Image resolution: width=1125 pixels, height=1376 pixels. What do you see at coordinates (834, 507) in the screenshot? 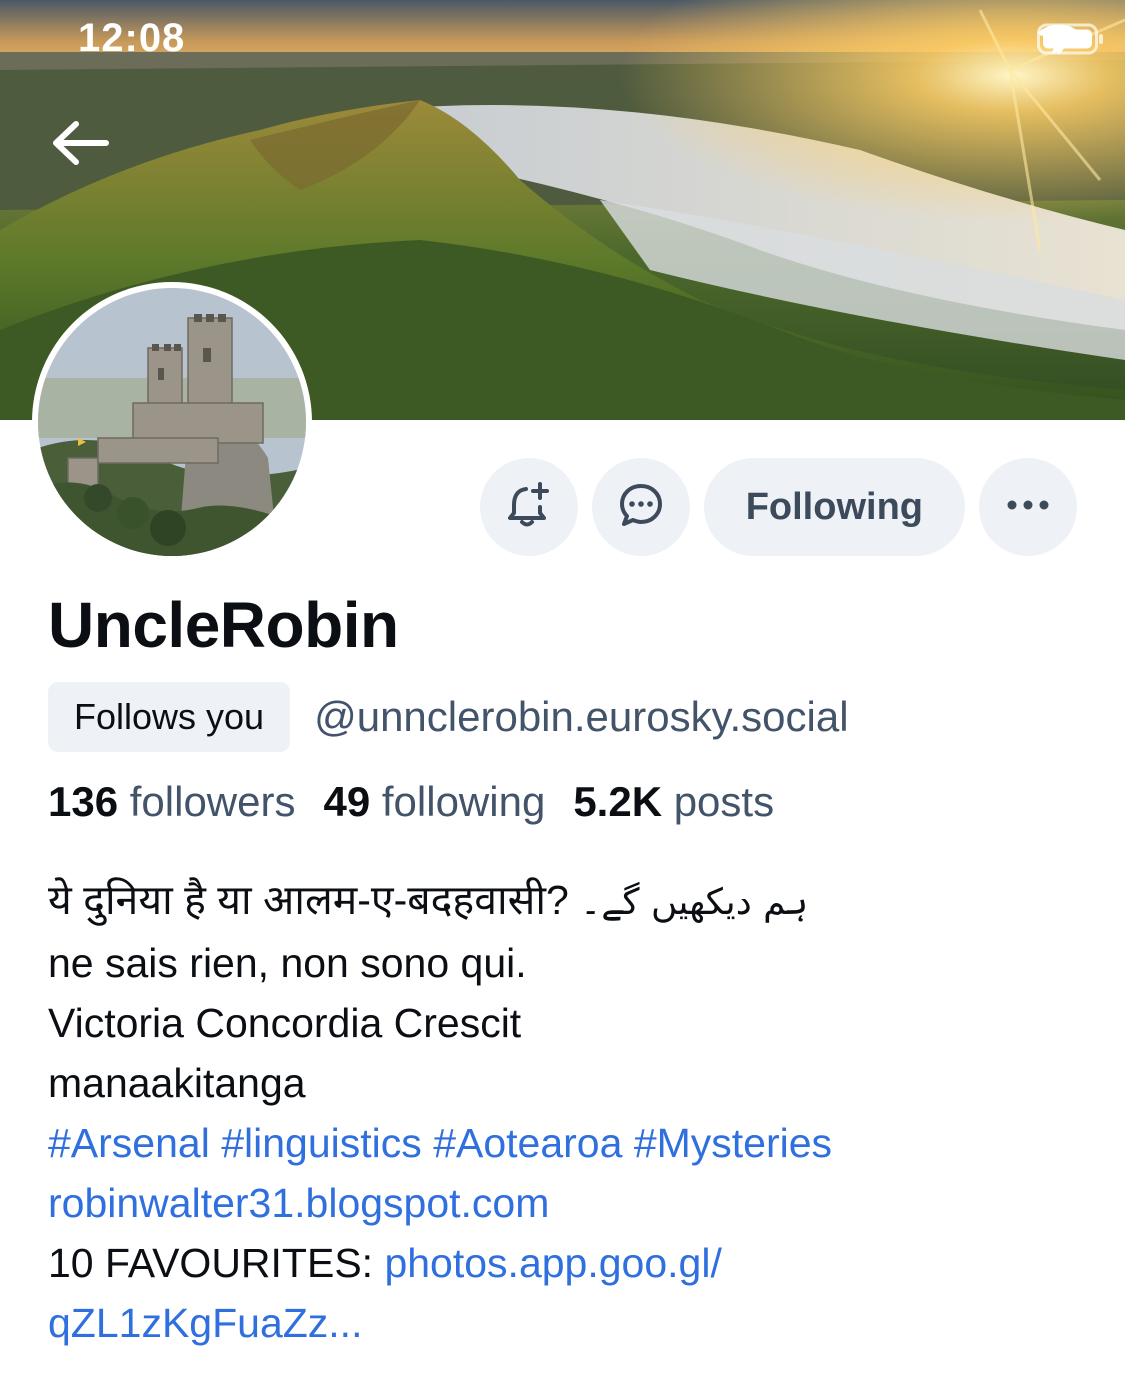
I see `following-button: Following` at bounding box center [834, 507].